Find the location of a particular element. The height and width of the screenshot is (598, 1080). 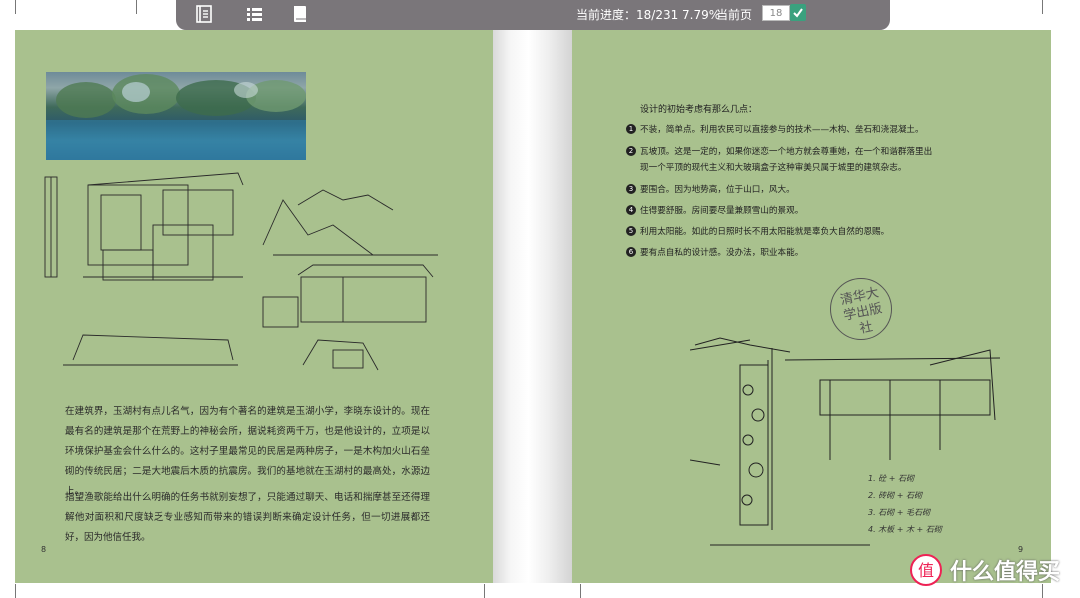

checkmark-icon is located at coordinates (798, 12).